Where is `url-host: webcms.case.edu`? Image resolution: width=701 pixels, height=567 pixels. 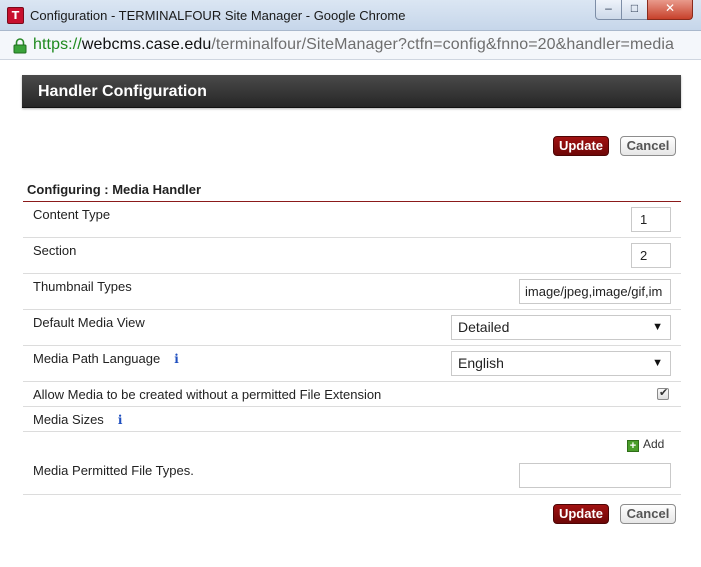 url-host: webcms.case.edu is located at coordinates (146, 44).